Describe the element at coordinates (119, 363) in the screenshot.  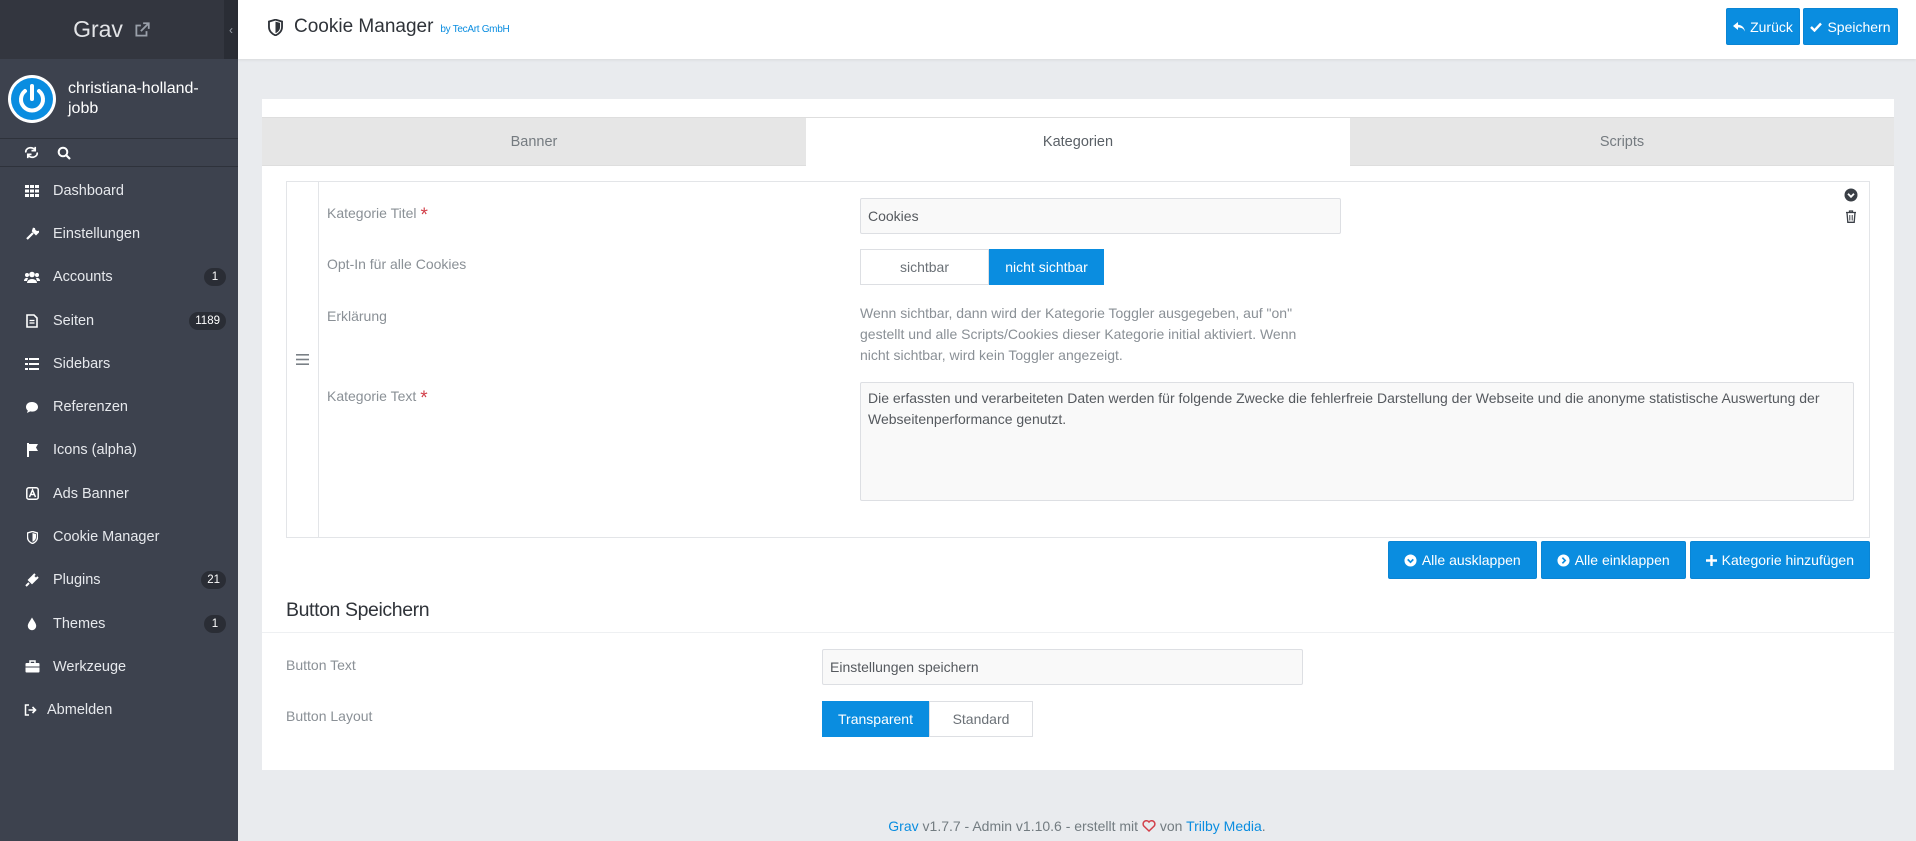
I see `sidebar-item-sidebars: Sidebars` at that location.